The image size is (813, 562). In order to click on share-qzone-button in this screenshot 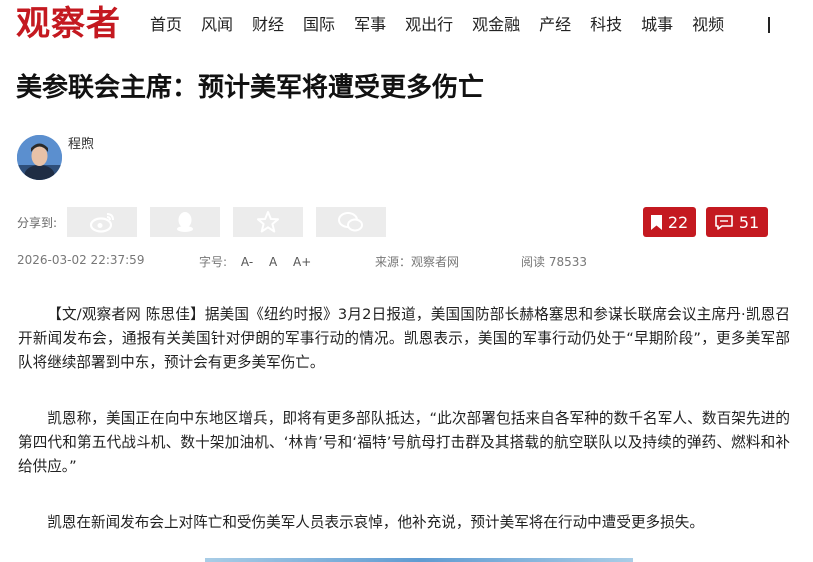, I will do `click(268, 222)`.